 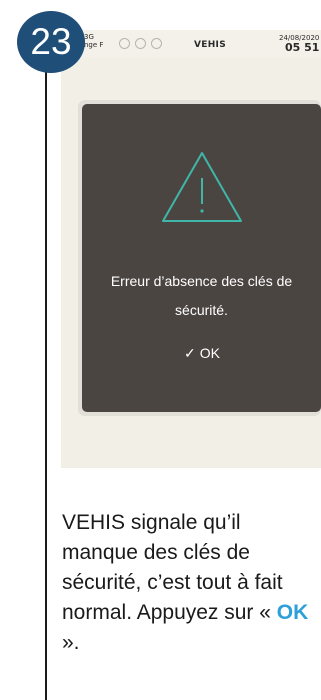 What do you see at coordinates (292, 612) in the screenshot?
I see `caption-ok-highlight: OK` at bounding box center [292, 612].